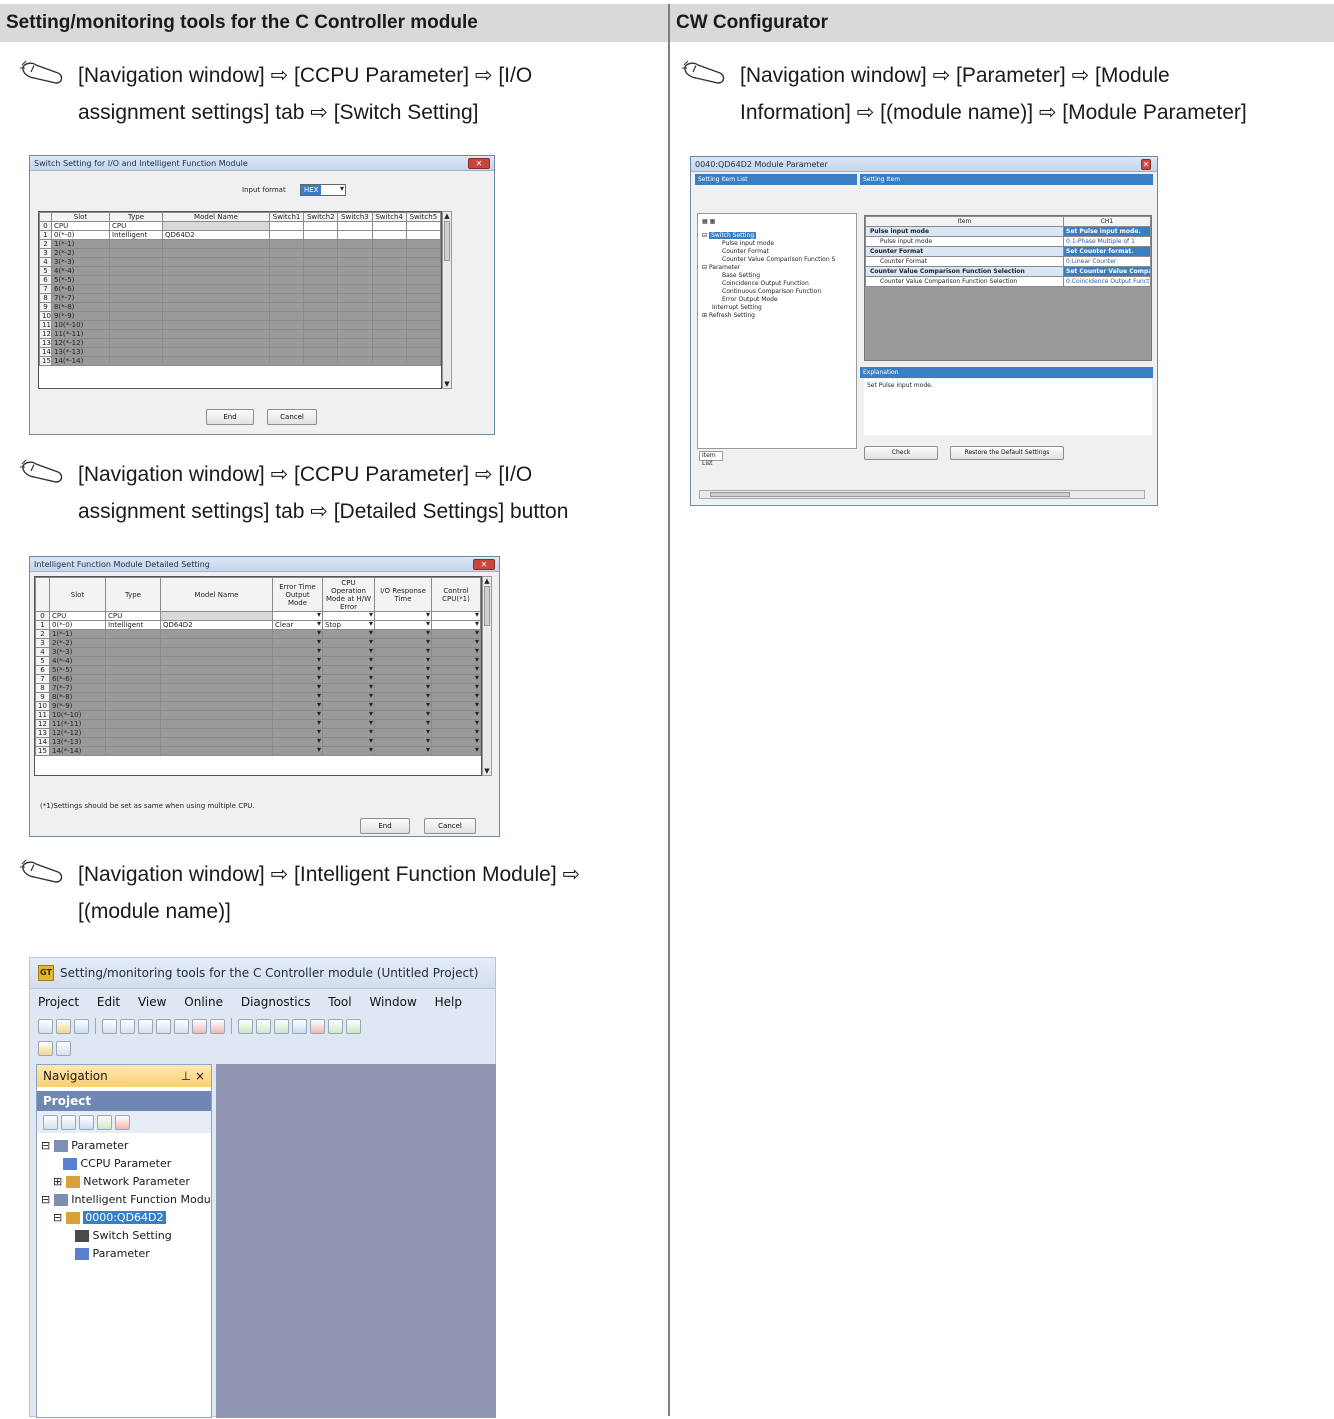 The image size is (1334, 1419). I want to click on menu-edit: Edit, so click(108, 1002).